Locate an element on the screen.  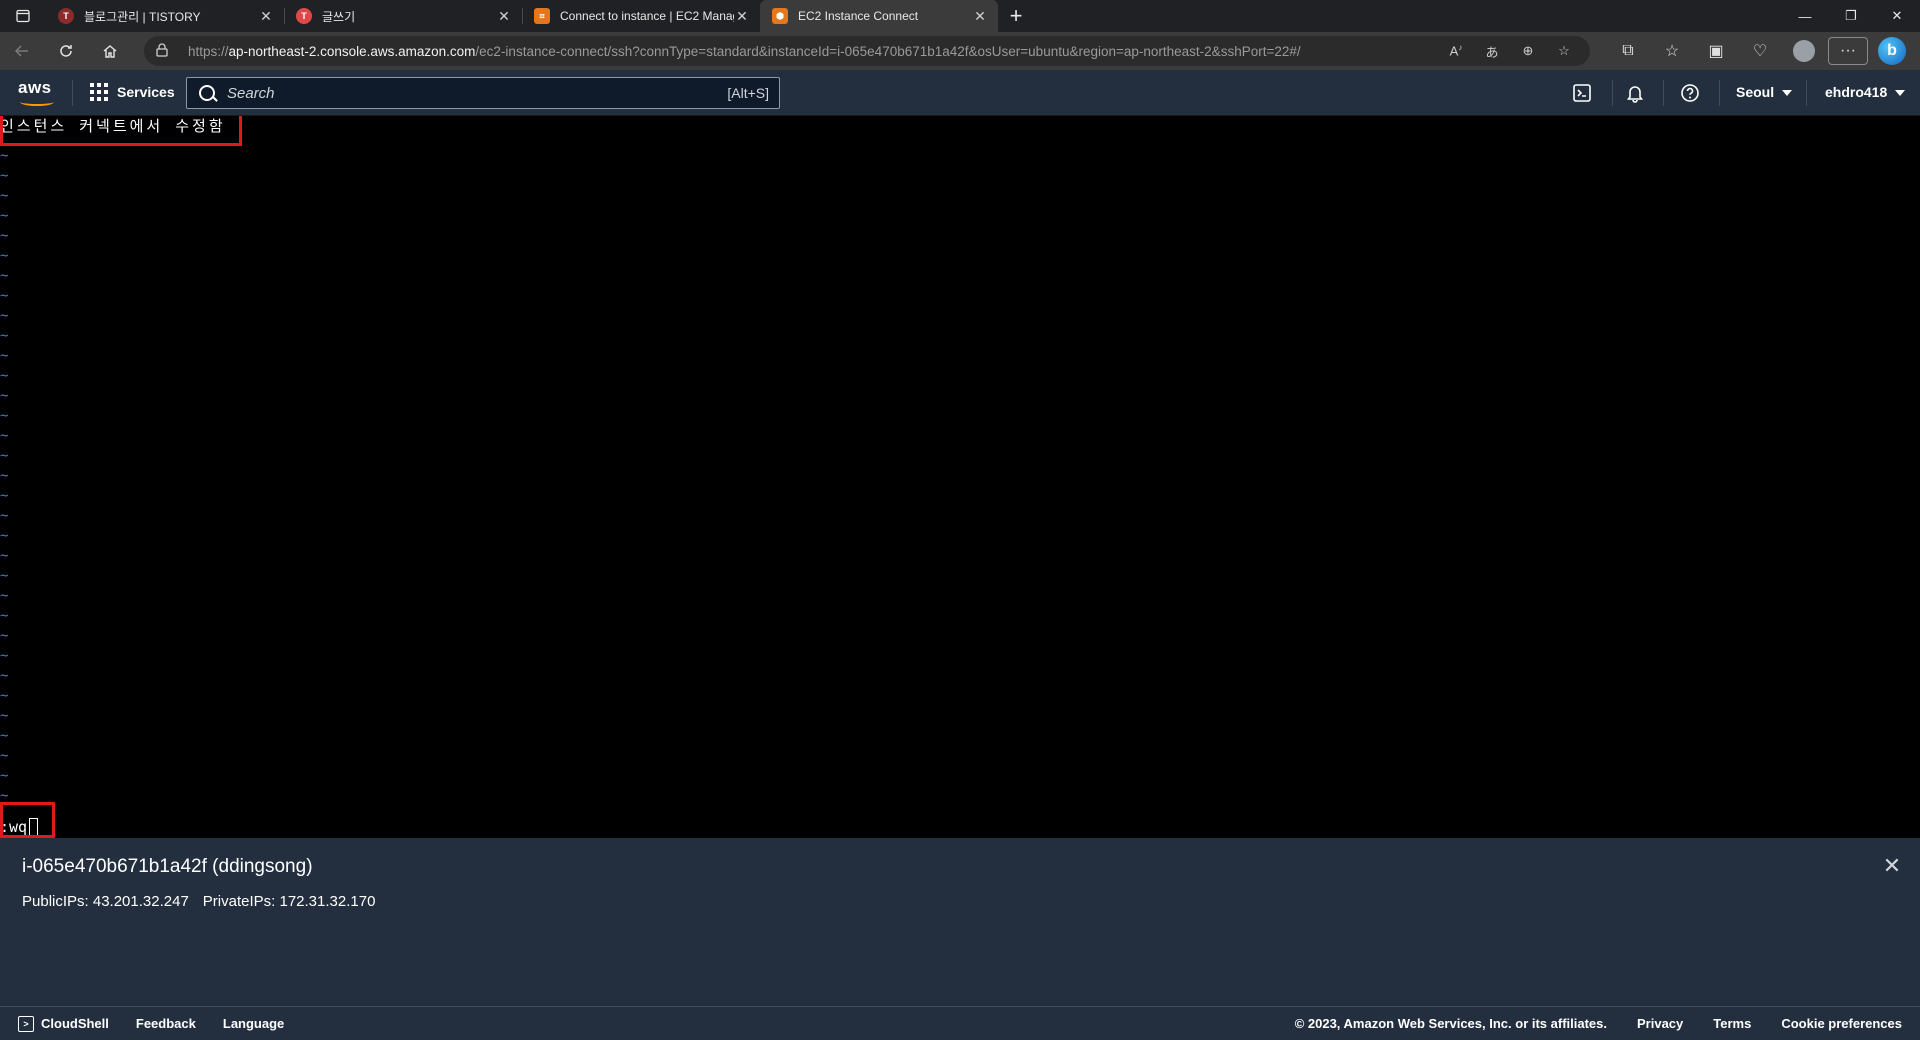
private-ips: PrivateIPs: 172.31.32.170 is located at coordinates (289, 901).